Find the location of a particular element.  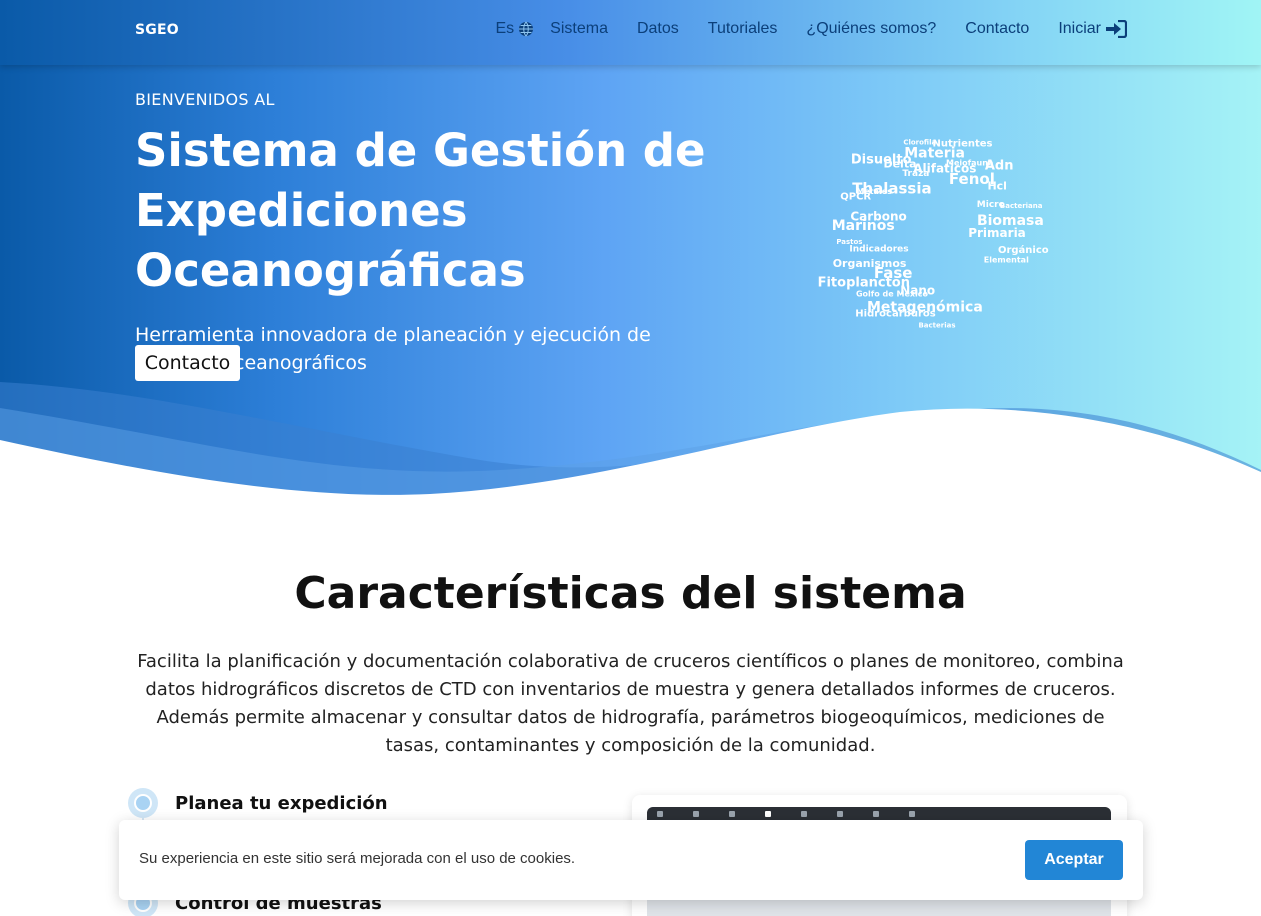

nav-item-datos: Datos is located at coordinates (658, 29).